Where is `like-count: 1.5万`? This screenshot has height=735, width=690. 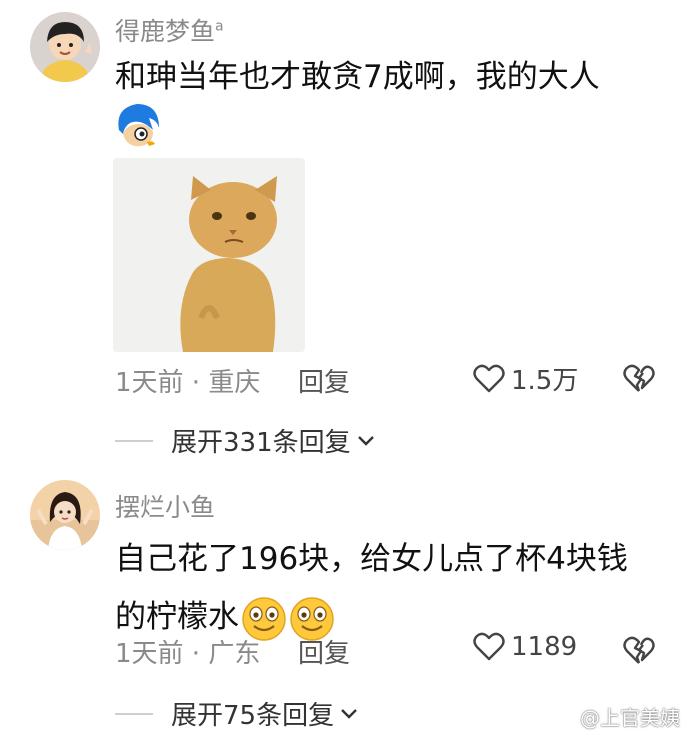
like-count: 1.5万 is located at coordinates (545, 381).